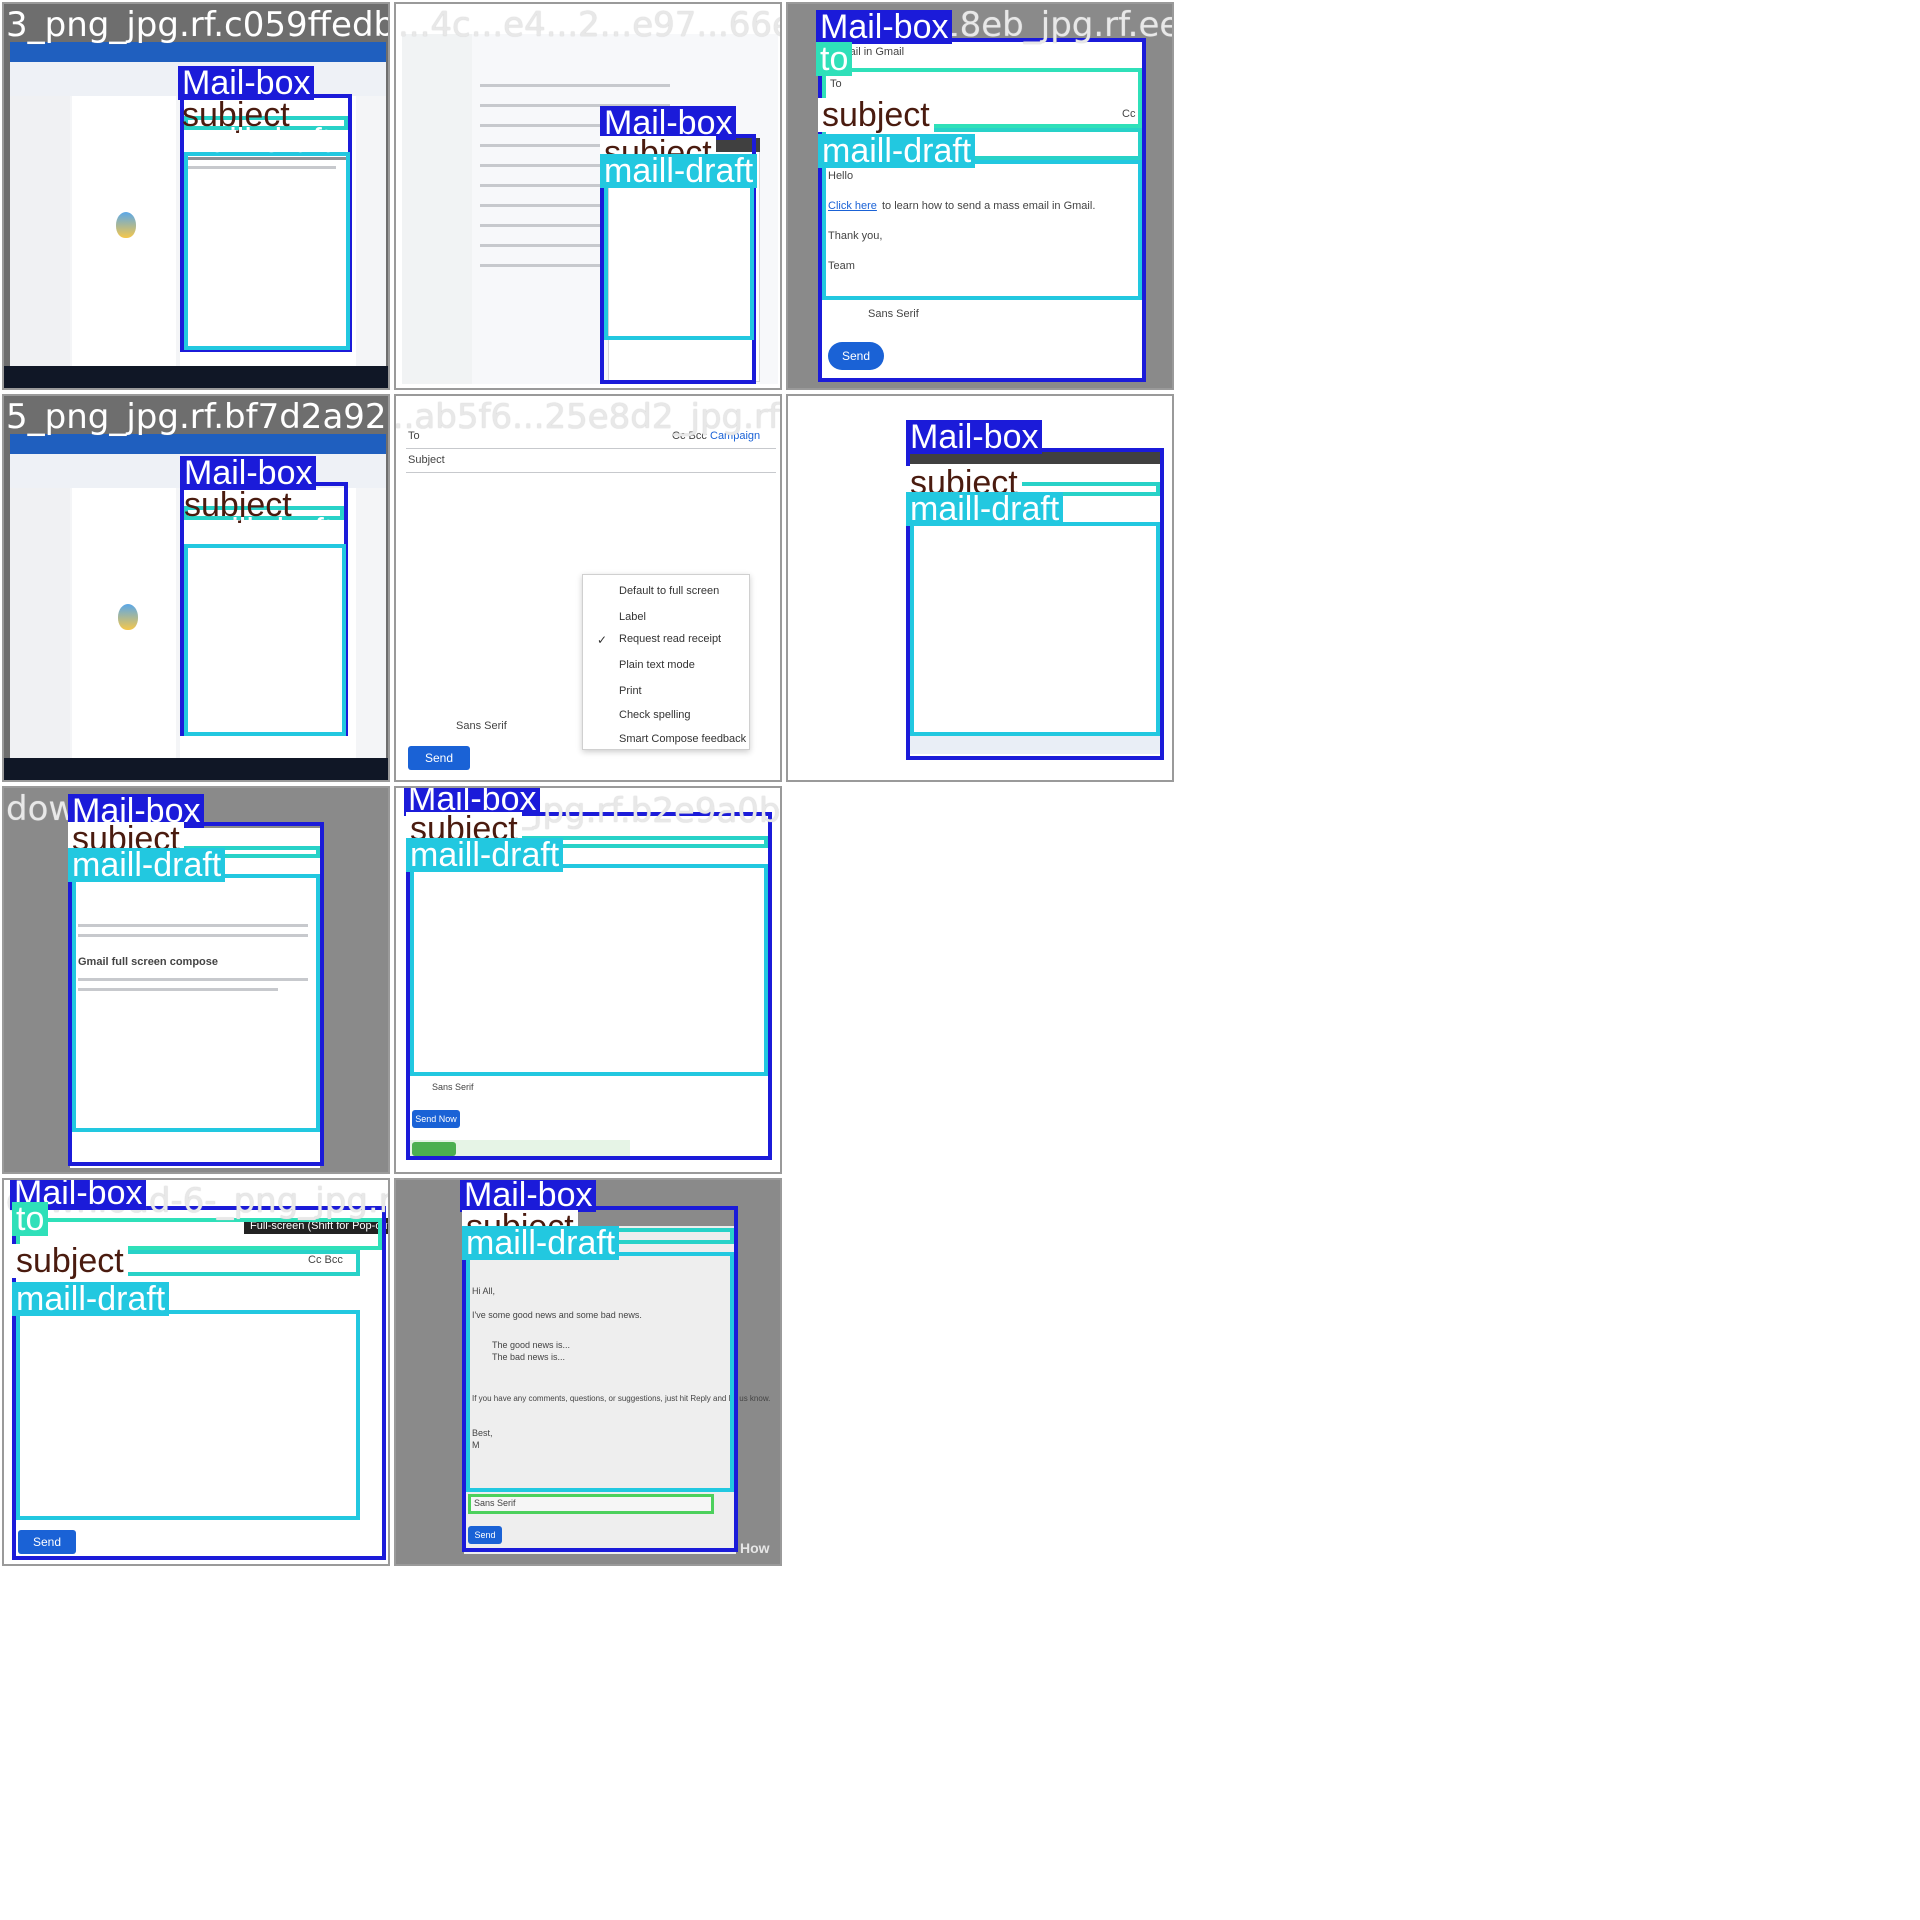 Image resolution: width=1920 pixels, height=1920 pixels. I want to click on tile-filename-tail: 18eb_jpg.rf.ee5eaf15a96dc4f9ff5, so click(1055, 25).